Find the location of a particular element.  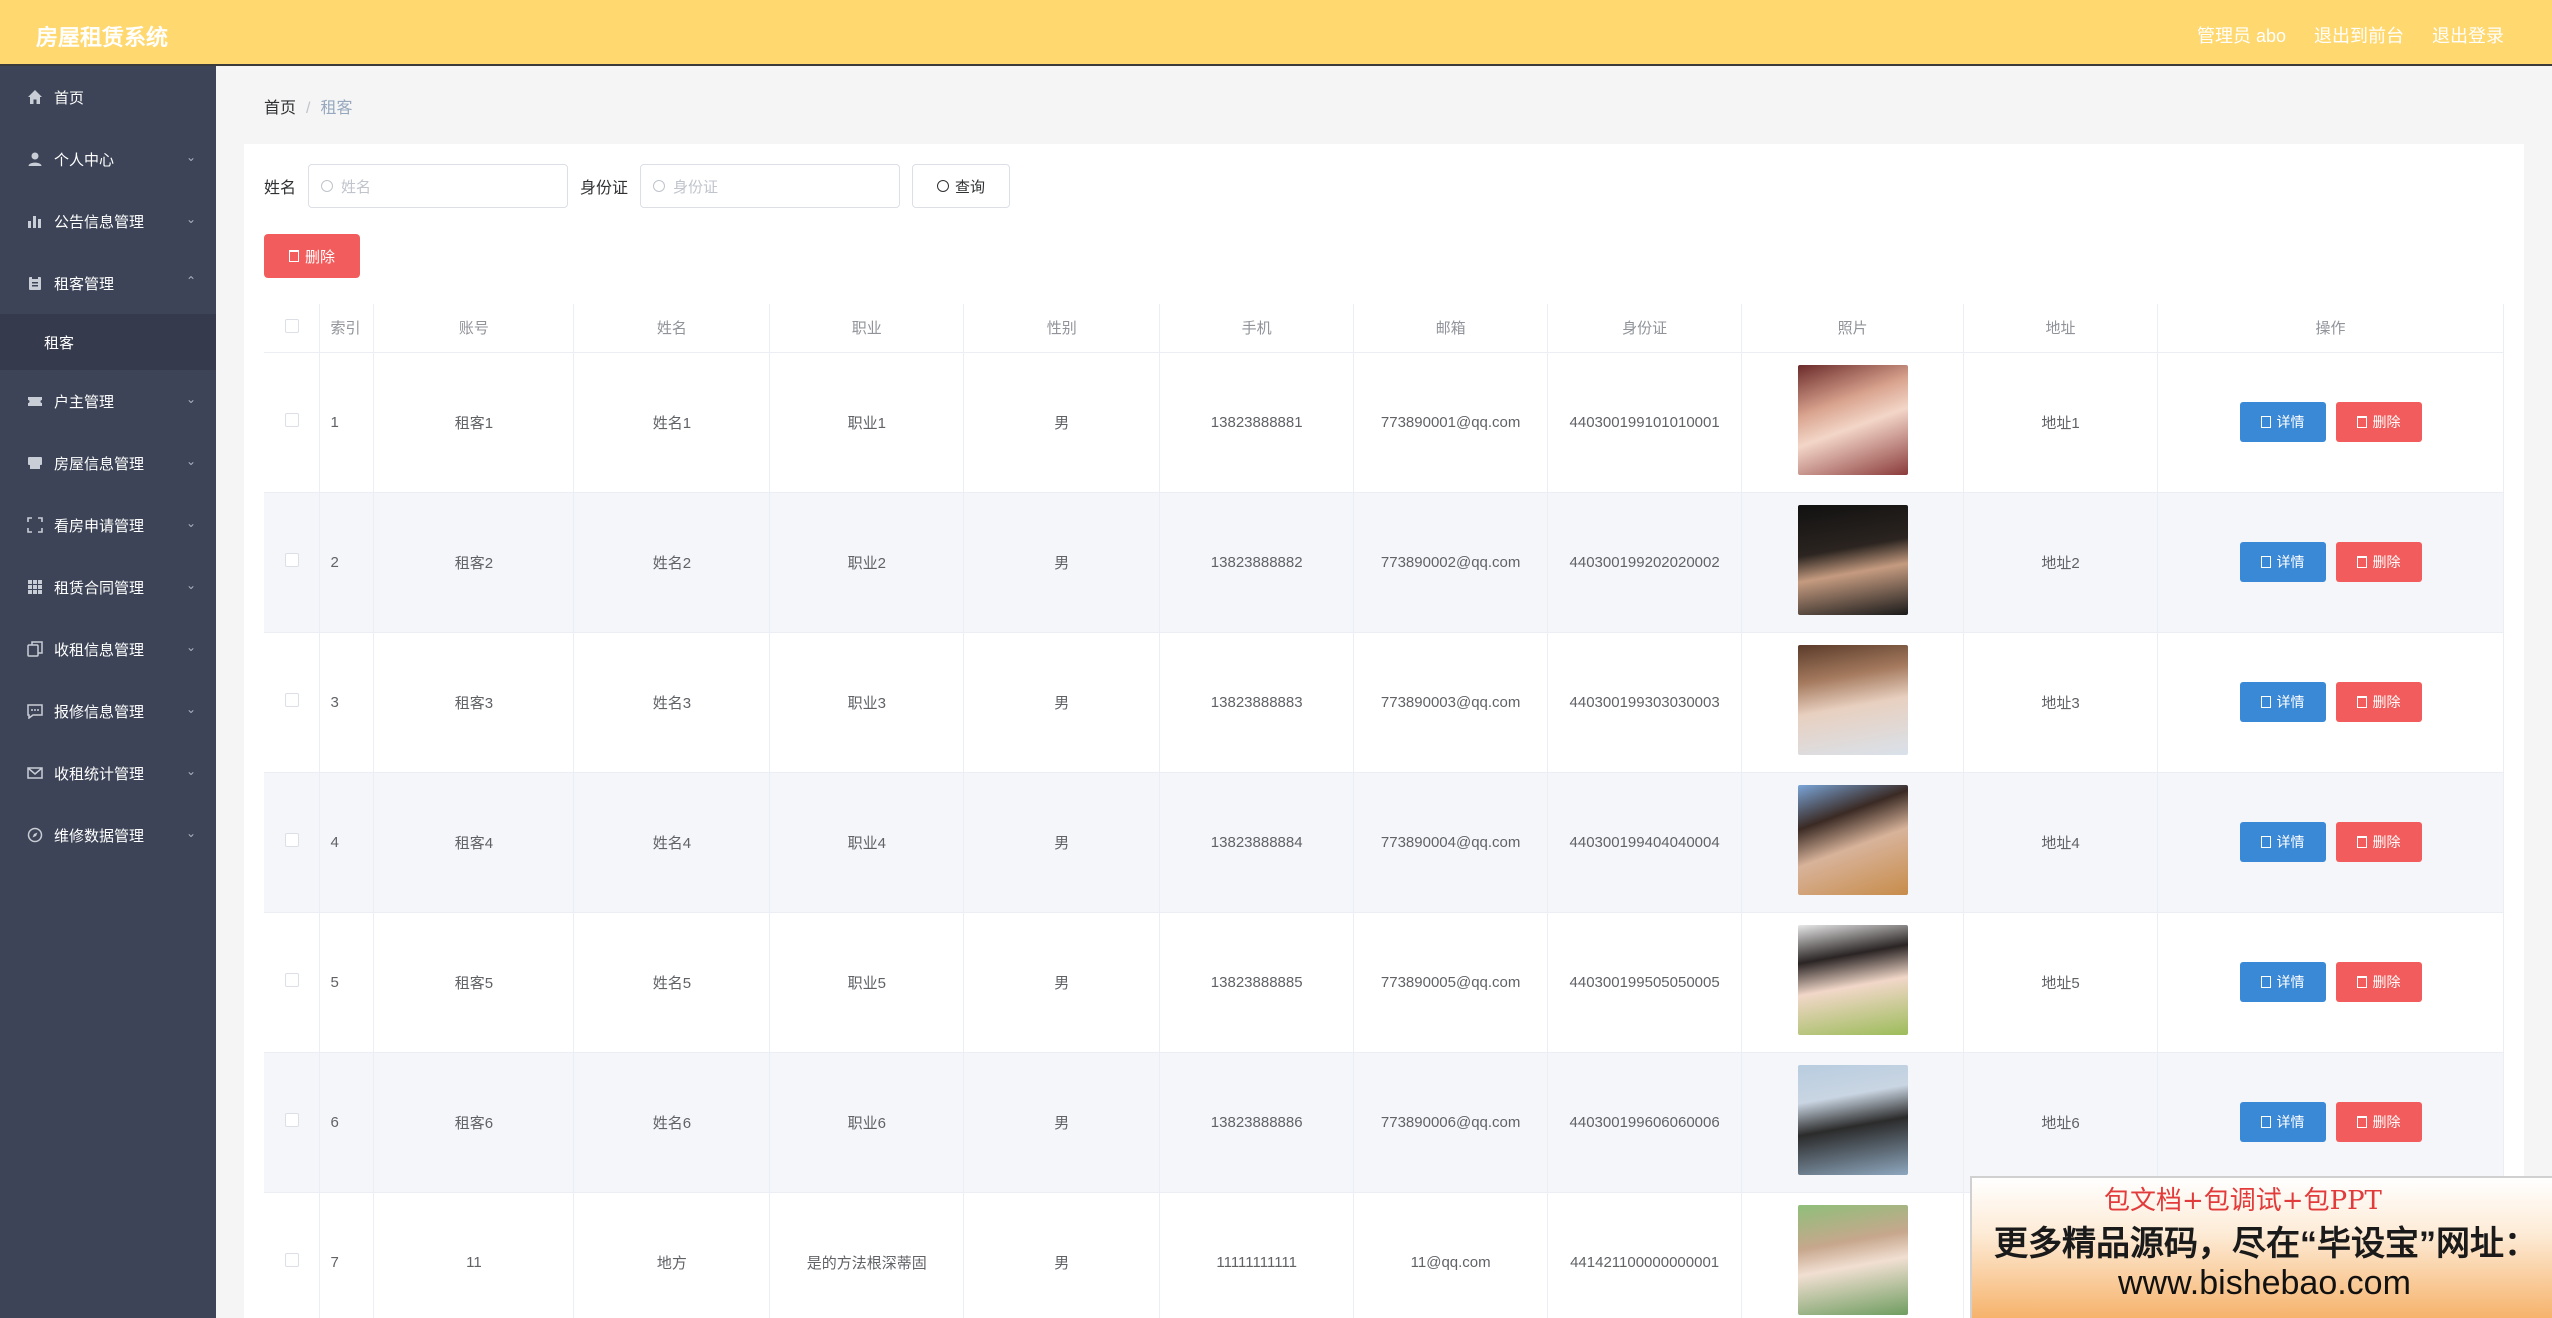

query-button: 查询 is located at coordinates (961, 186).